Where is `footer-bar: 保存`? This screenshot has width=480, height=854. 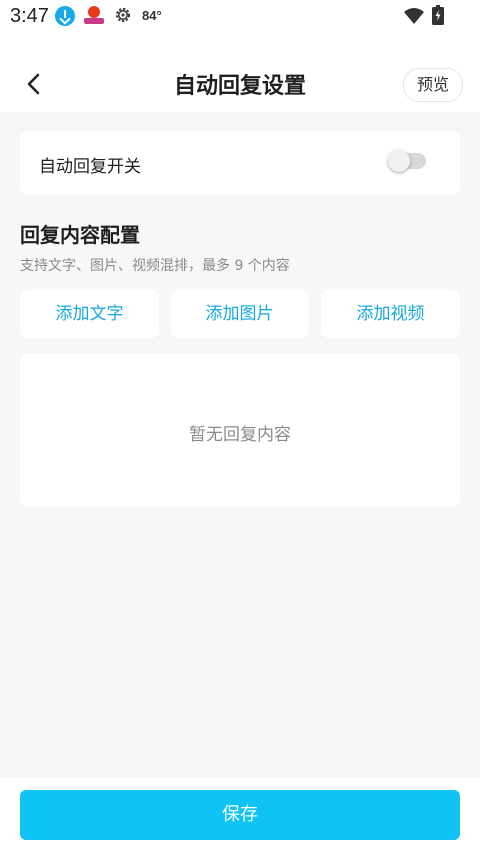 footer-bar: 保存 is located at coordinates (240, 815).